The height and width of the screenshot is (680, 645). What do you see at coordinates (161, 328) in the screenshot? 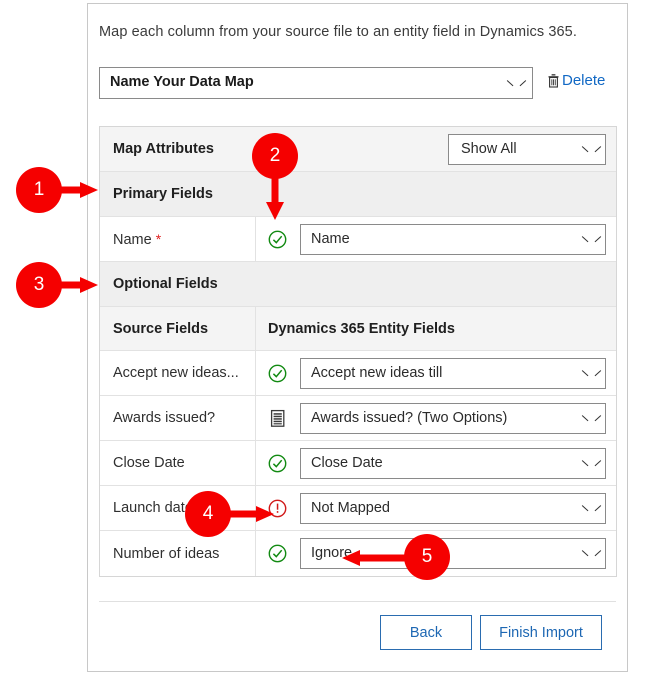
I see `column-header-source-fields: Source Fields` at bounding box center [161, 328].